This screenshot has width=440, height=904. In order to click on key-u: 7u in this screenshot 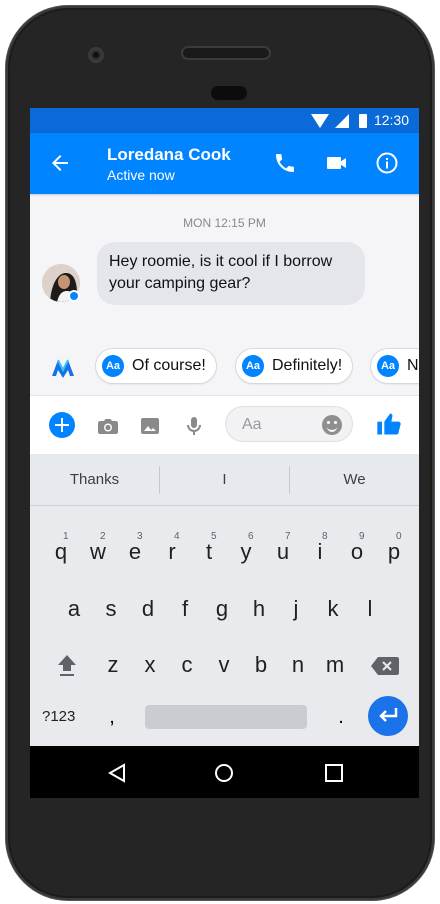, I will do `click(283, 552)`.